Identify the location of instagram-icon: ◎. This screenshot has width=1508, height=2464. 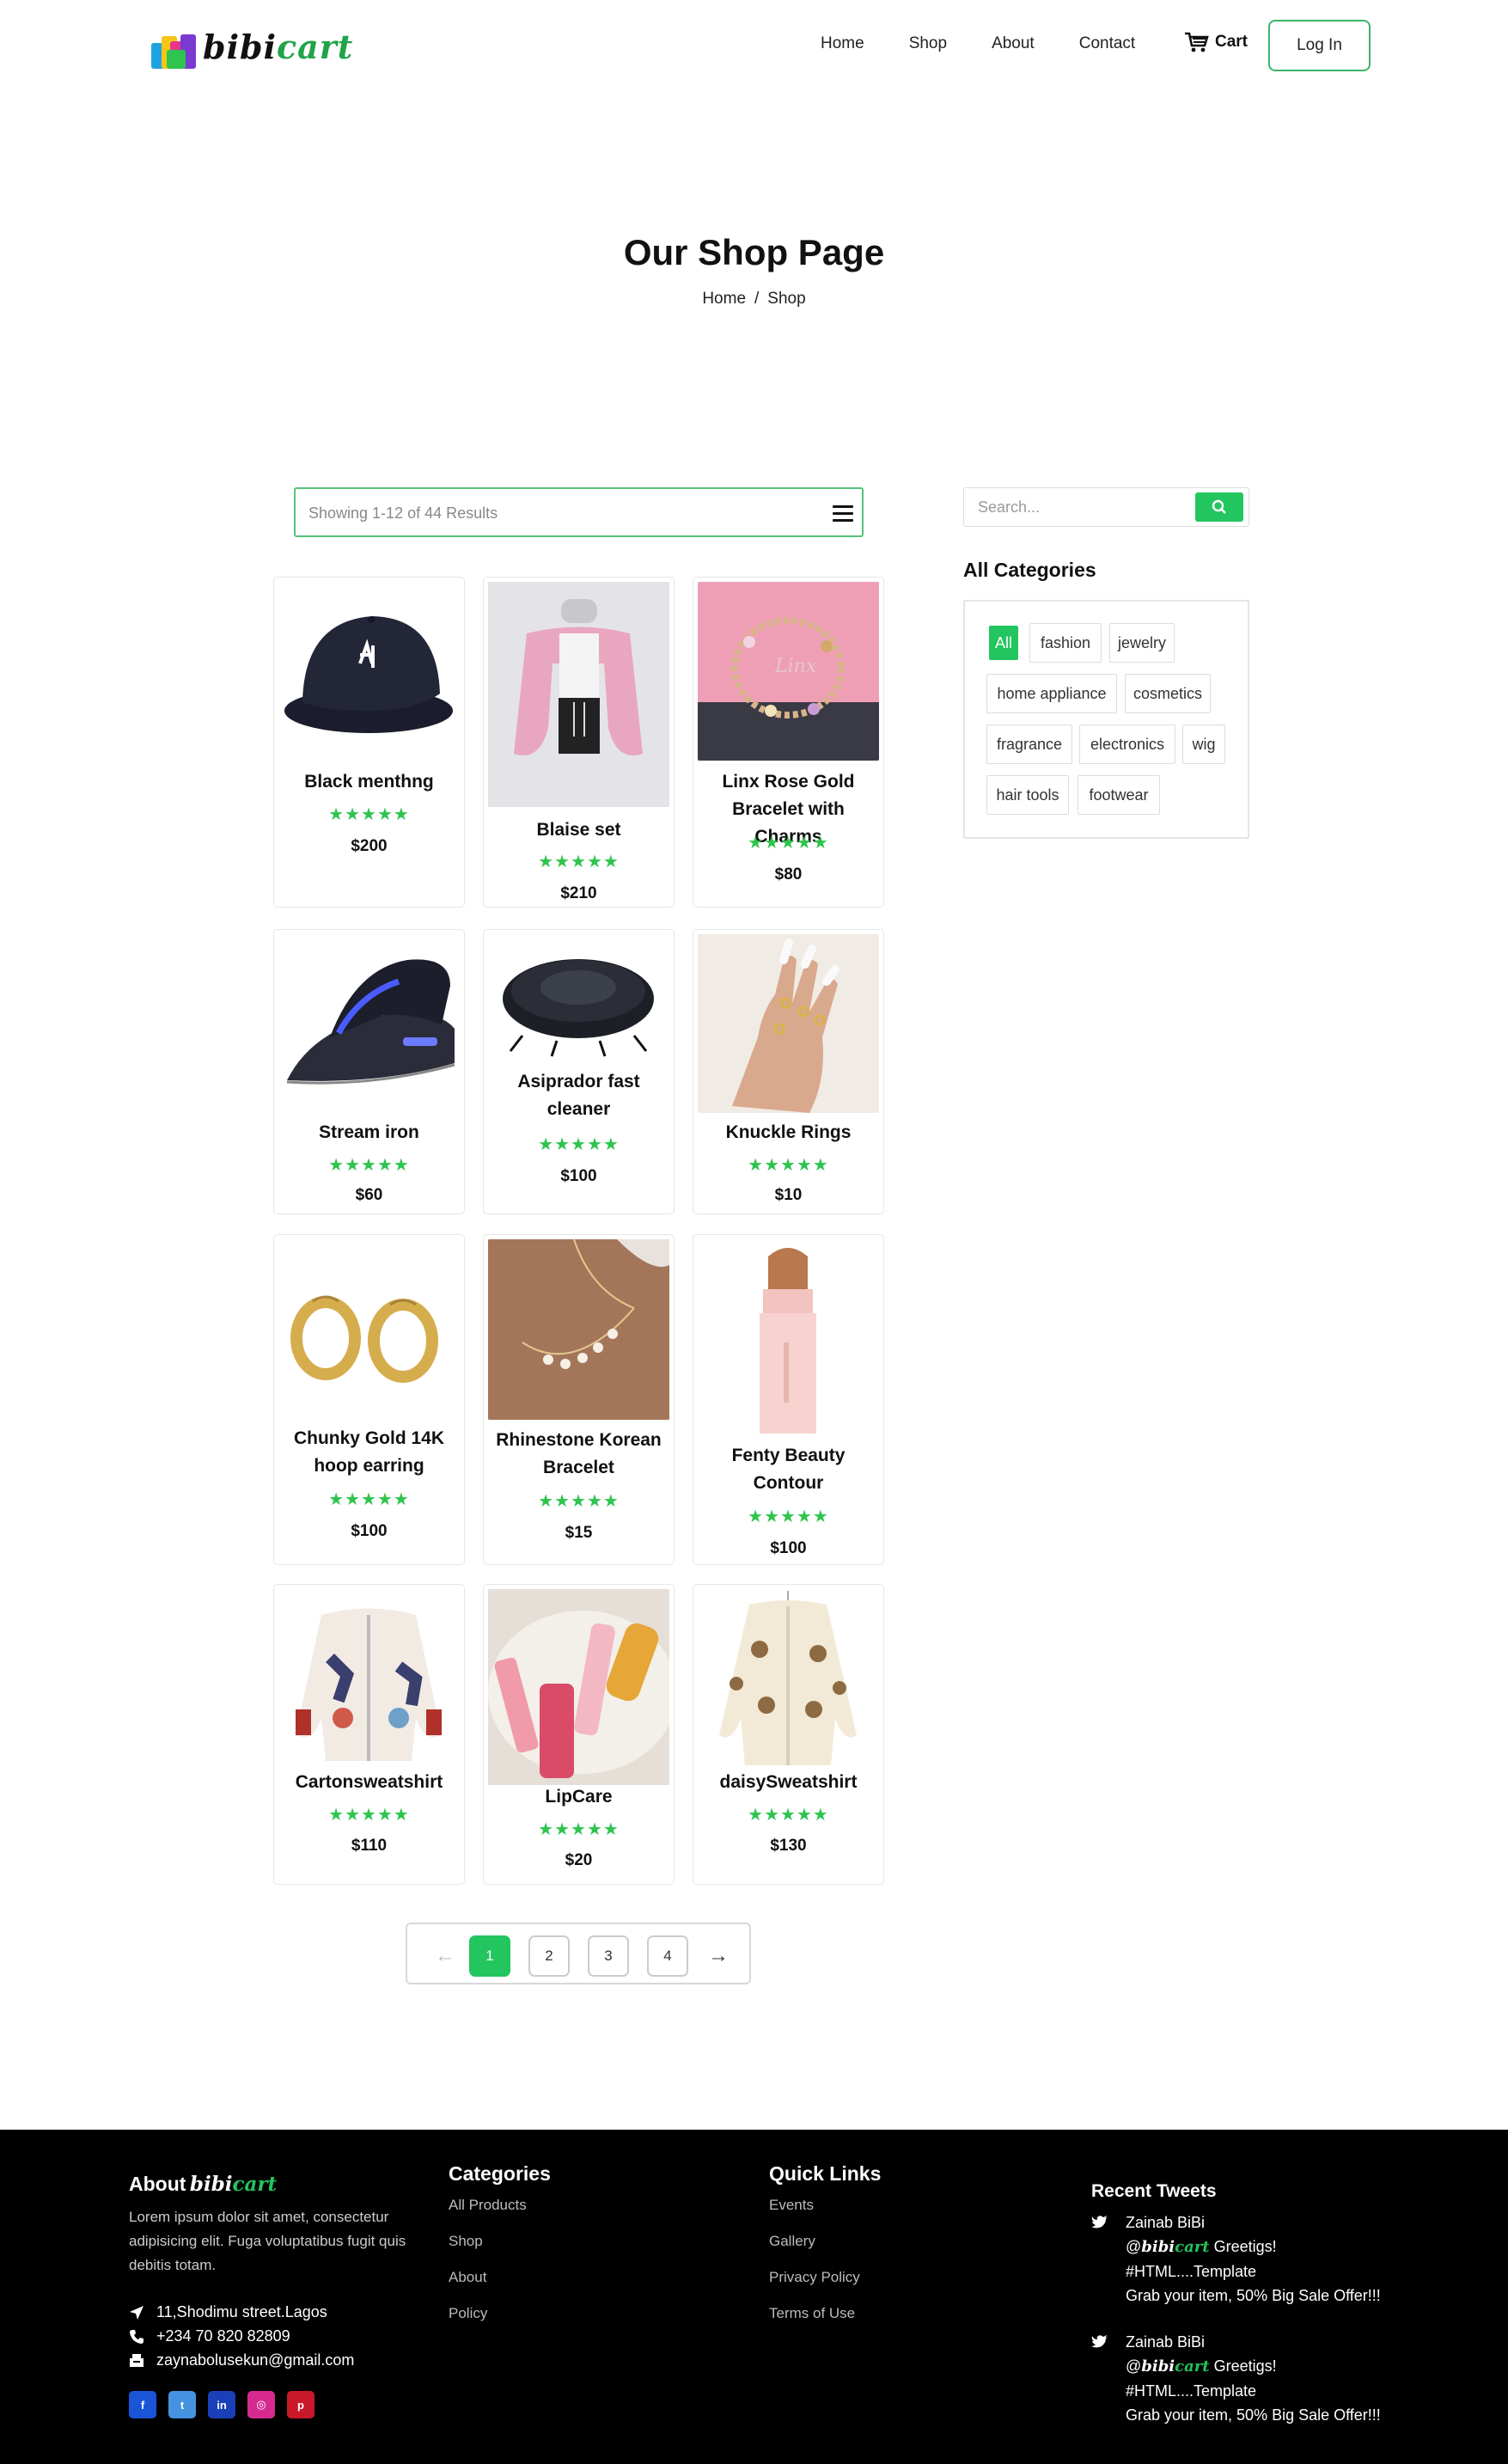
(261, 2404).